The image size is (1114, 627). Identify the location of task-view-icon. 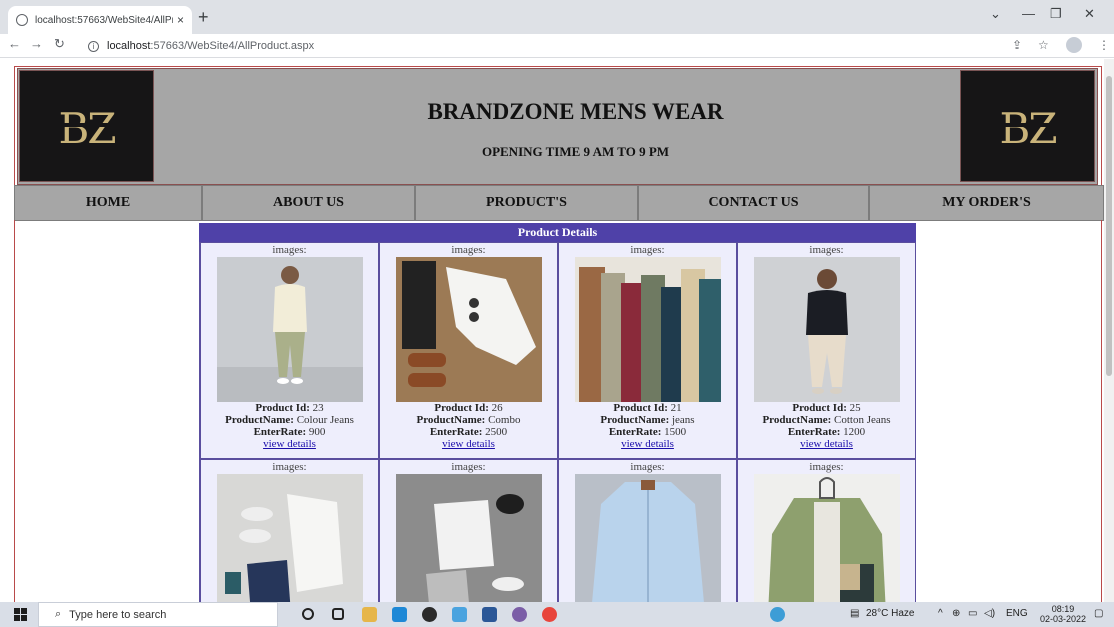
(338, 614).